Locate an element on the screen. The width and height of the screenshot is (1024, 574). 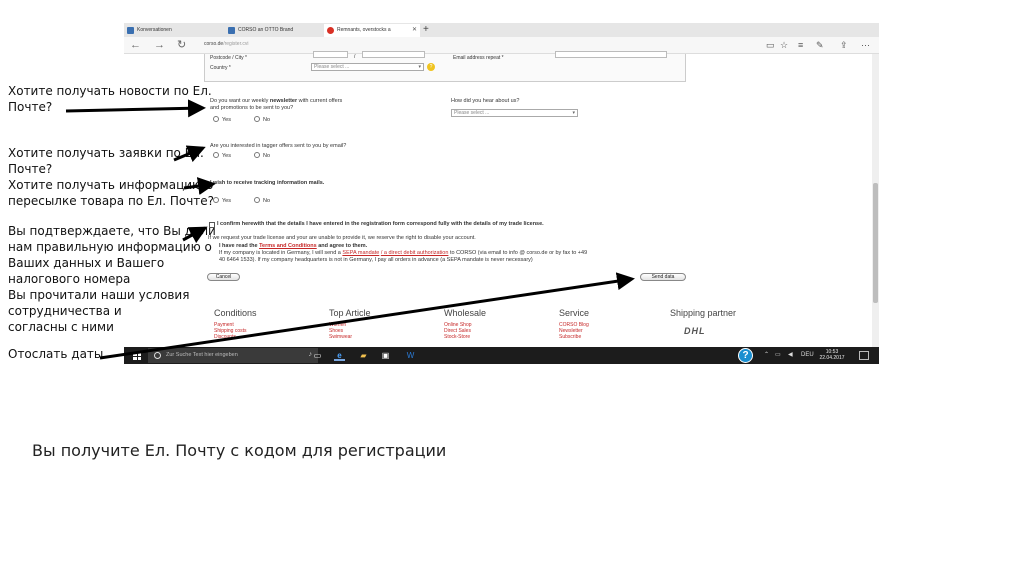
footer-heading: Shipping partner is located at coordinates (703, 313).